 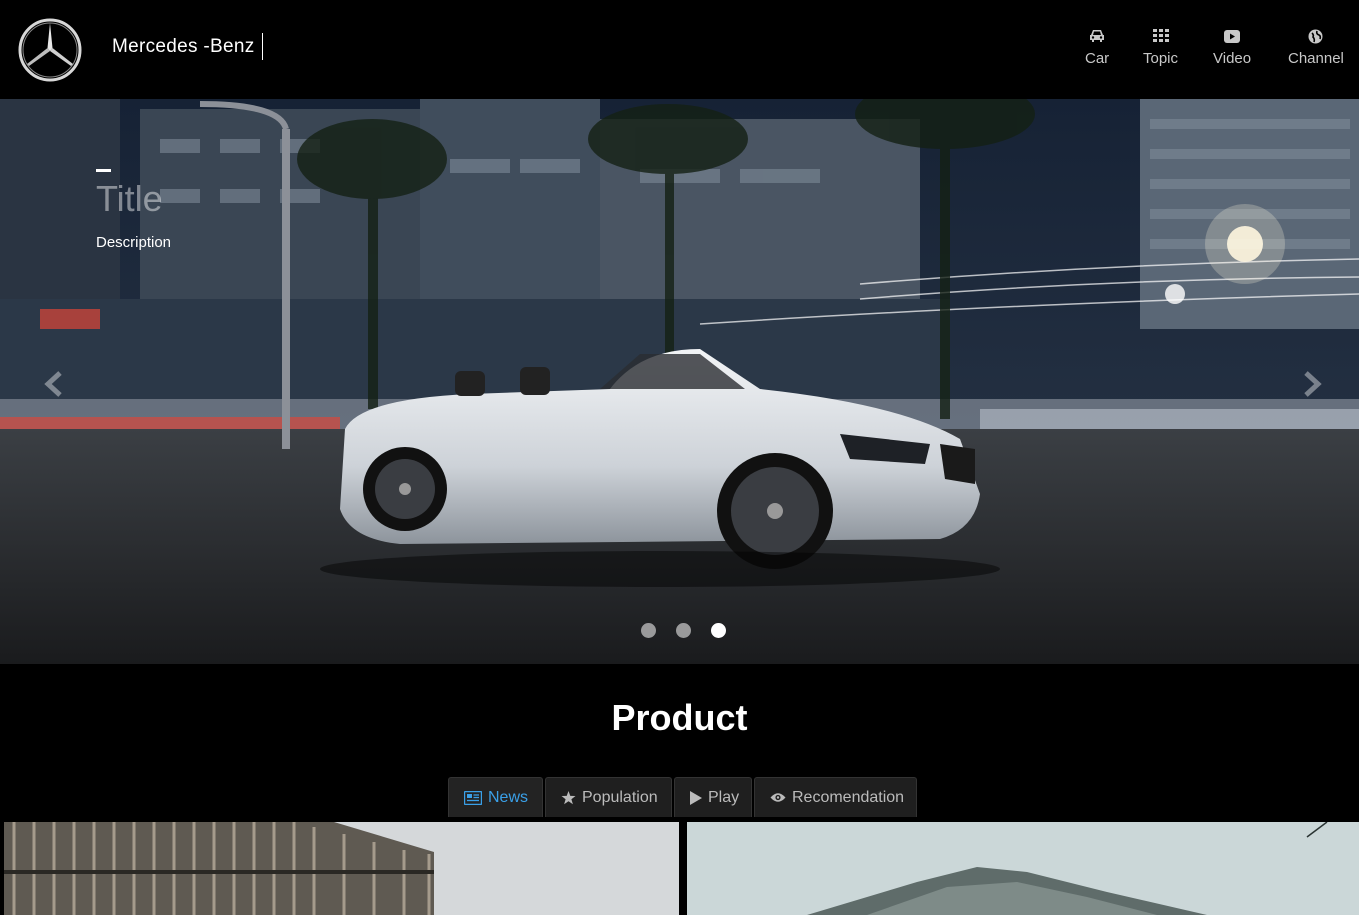 What do you see at coordinates (1097, 36) in the screenshot?
I see `car-icon` at bounding box center [1097, 36].